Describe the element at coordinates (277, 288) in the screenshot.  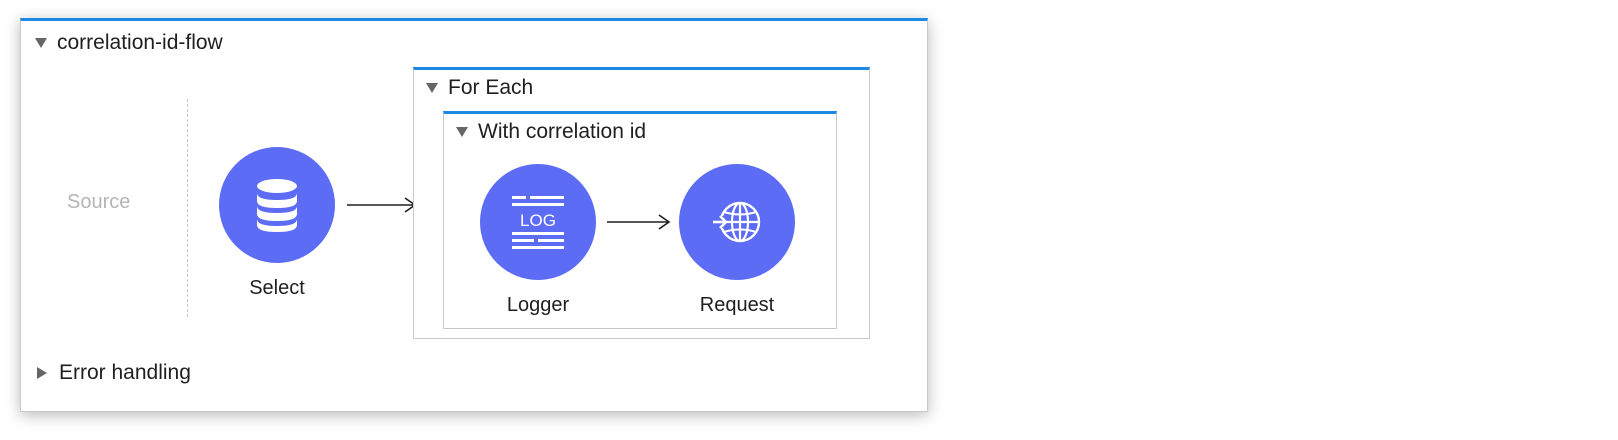
I see `select-node-label: Select` at that location.